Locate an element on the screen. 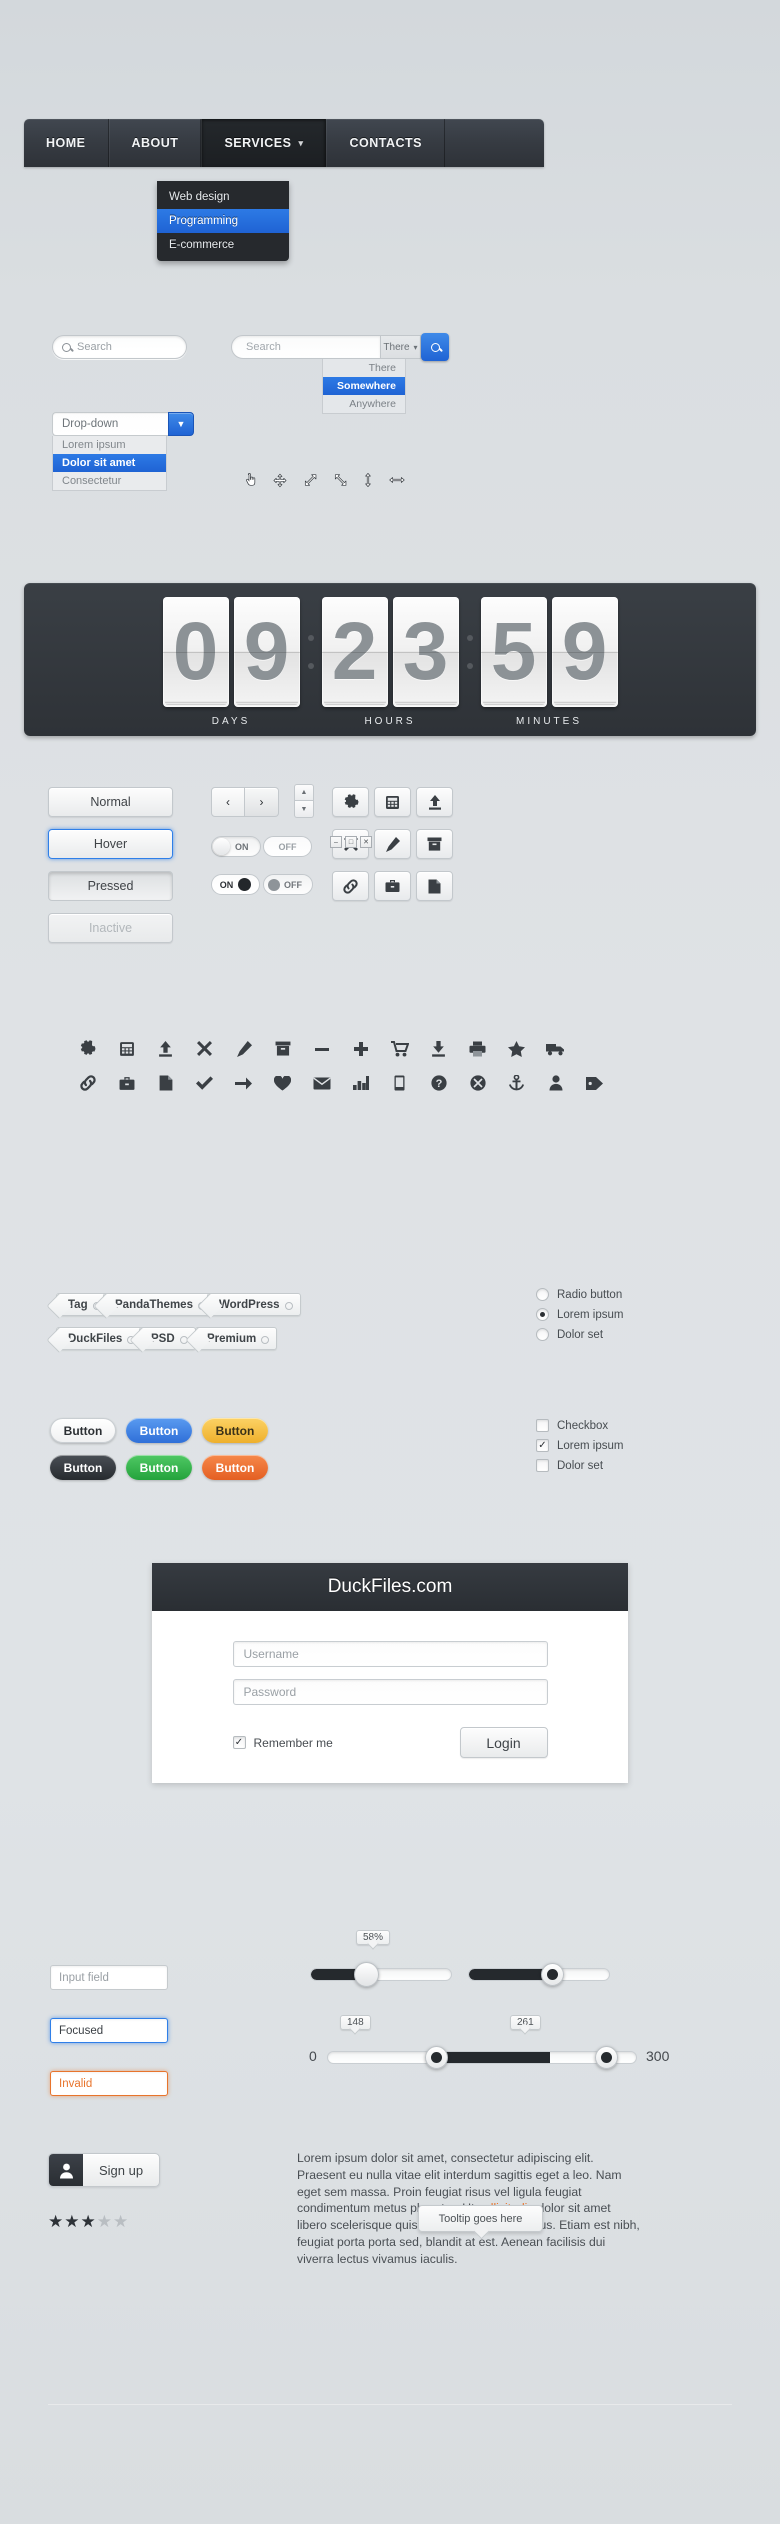  check-icon is located at coordinates (204, 1083).